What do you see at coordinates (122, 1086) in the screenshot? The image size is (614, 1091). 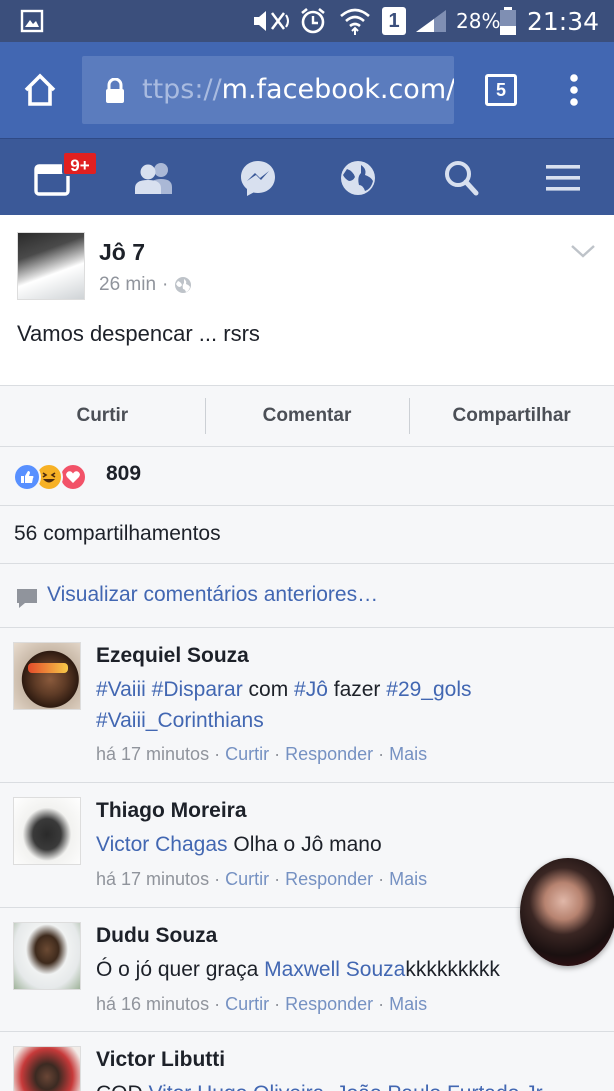 I see `comment-text-part: COD` at bounding box center [122, 1086].